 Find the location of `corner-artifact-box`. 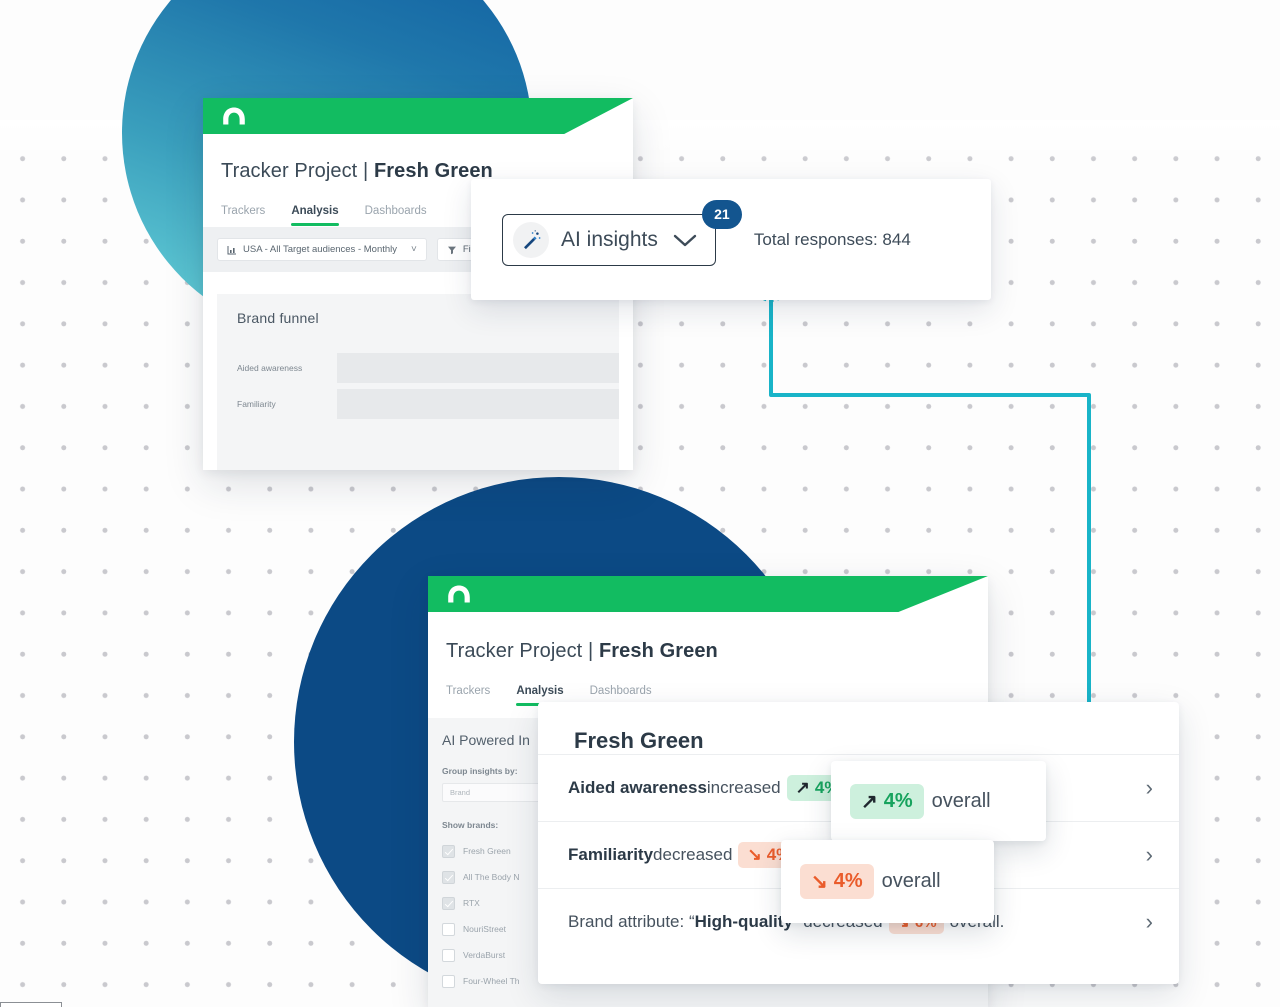

corner-artifact-box is located at coordinates (31, 1004).